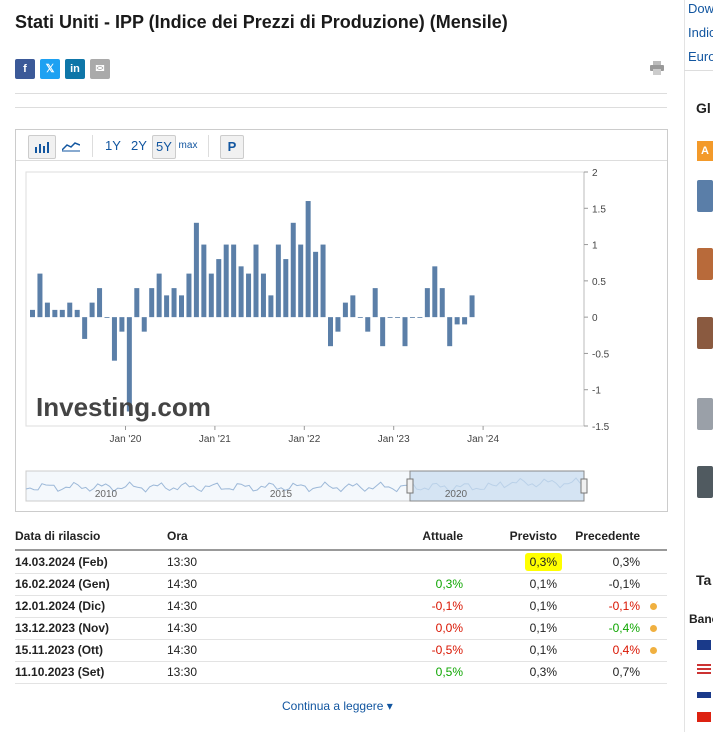 The width and height of the screenshot is (713, 732). Describe the element at coordinates (60, 606) in the screenshot. I see `release-date: 12.01.2024 (Dic)` at that location.